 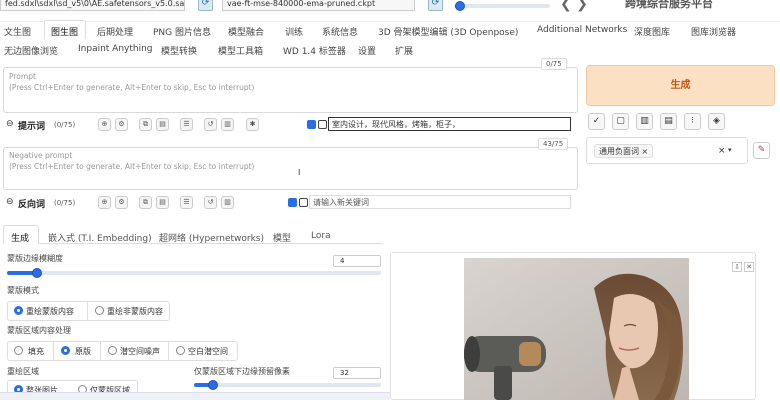 What do you see at coordinates (194, 273) in the screenshot?
I see `mask-blur-slider` at bounding box center [194, 273].